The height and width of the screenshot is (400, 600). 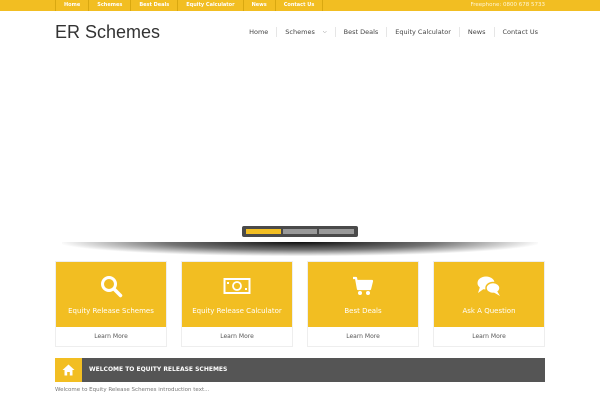 What do you see at coordinates (300, 370) in the screenshot?
I see `welcome-bar: WELCOME TO EQUITY RELEASE SCHEMES` at bounding box center [300, 370].